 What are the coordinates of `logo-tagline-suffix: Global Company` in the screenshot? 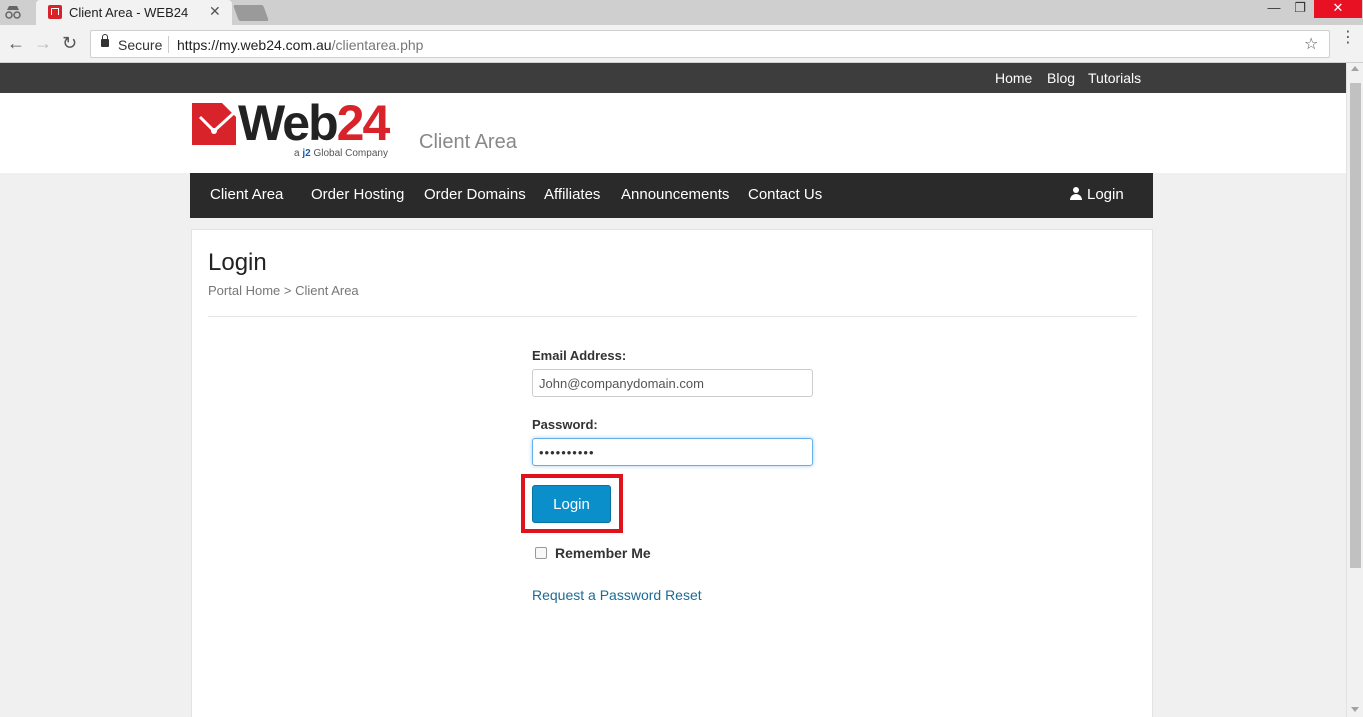 It's located at (349, 153).